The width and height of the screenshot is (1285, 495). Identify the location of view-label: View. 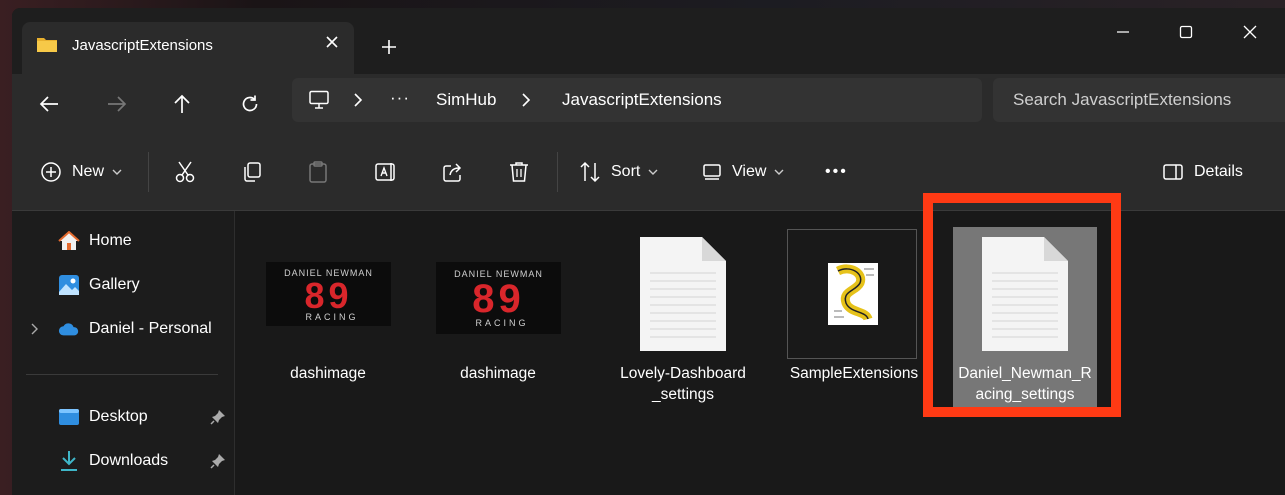
(749, 171).